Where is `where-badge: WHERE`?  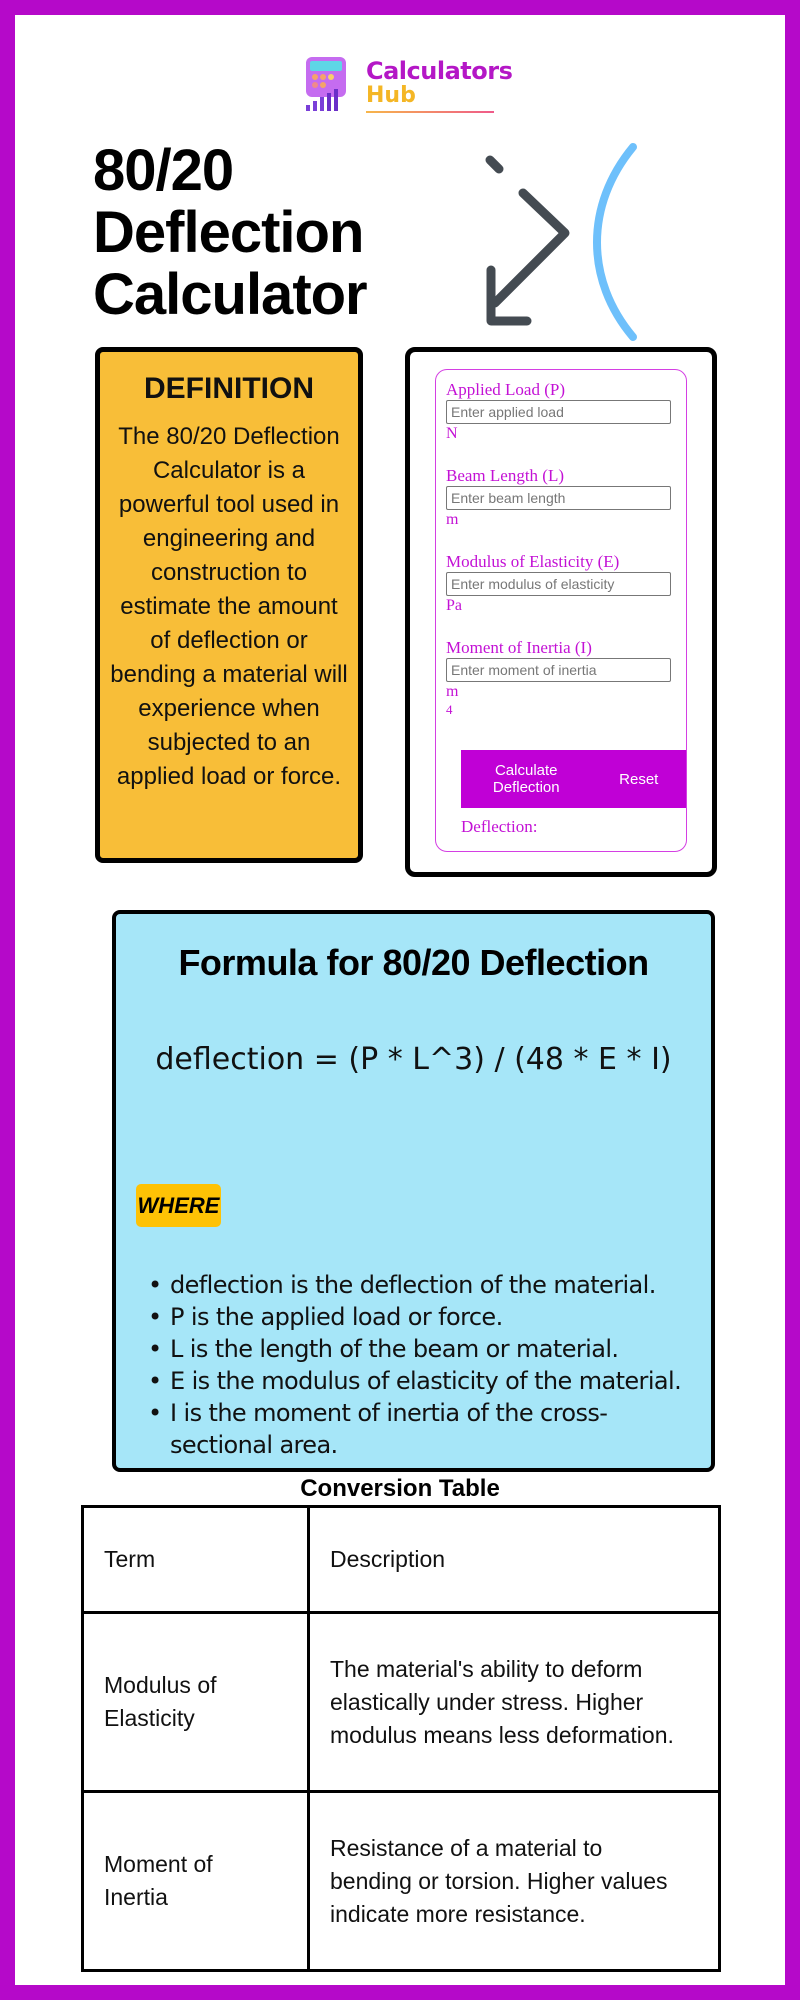
where-badge: WHERE is located at coordinates (178, 1205).